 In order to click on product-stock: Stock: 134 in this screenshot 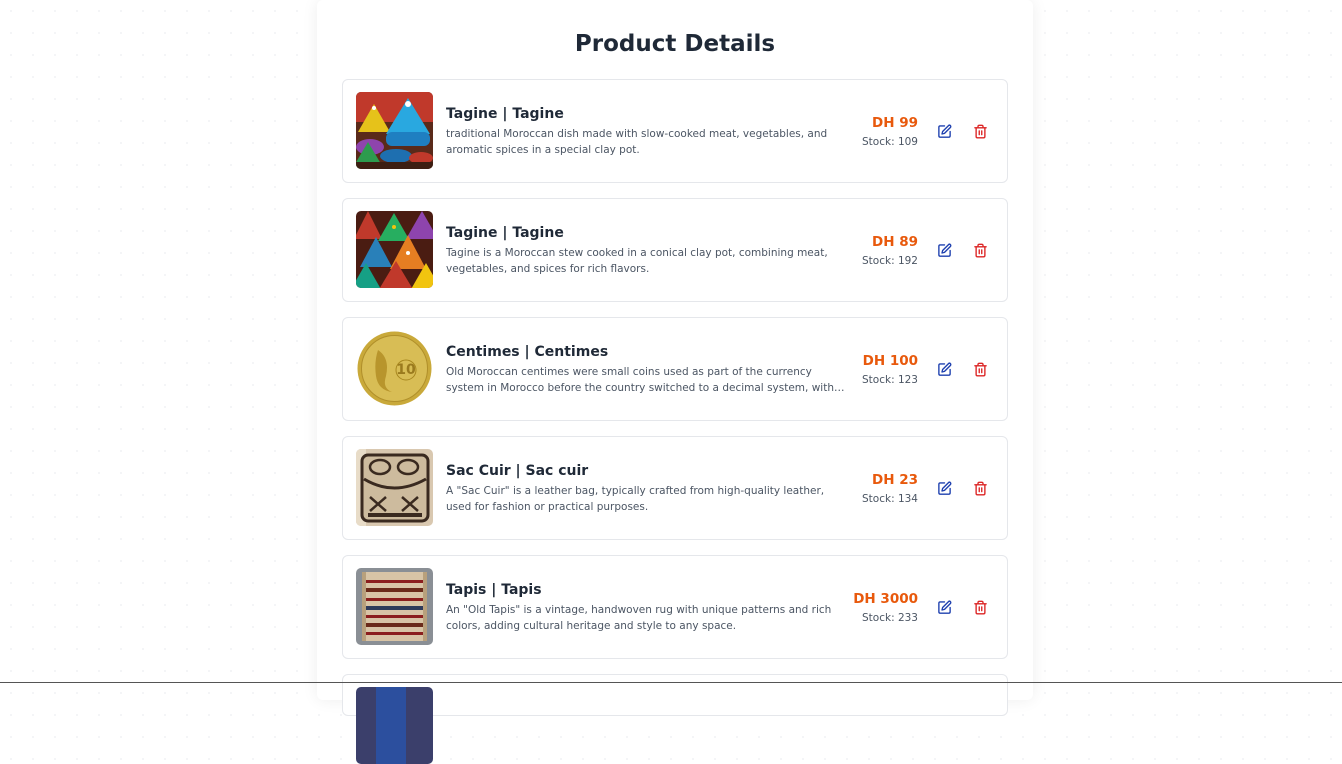, I will do `click(890, 499)`.